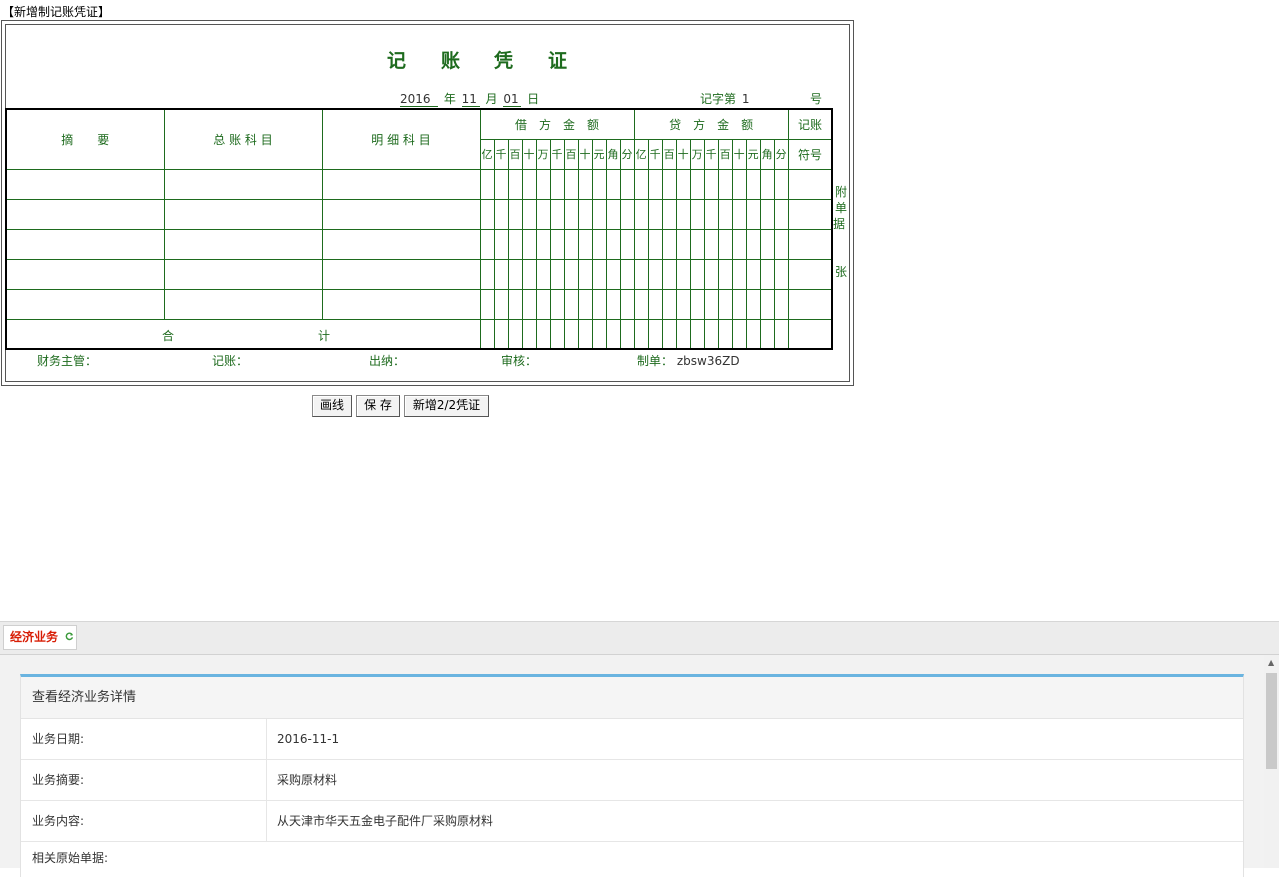  Describe the element at coordinates (746, 99) in the screenshot. I see `number-value: 1` at that location.